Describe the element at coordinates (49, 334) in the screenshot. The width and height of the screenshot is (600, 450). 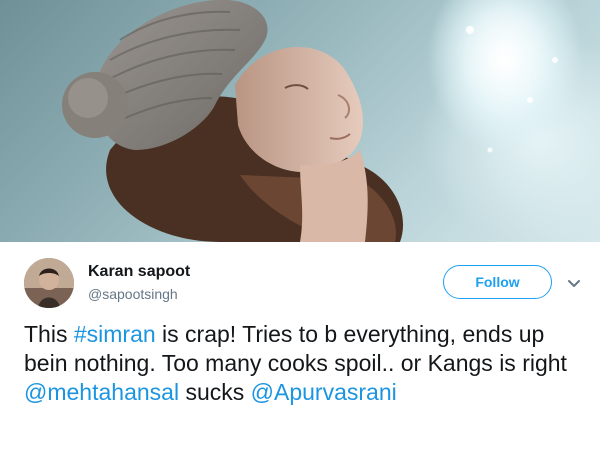
I see `tweet-text-part: This` at that location.